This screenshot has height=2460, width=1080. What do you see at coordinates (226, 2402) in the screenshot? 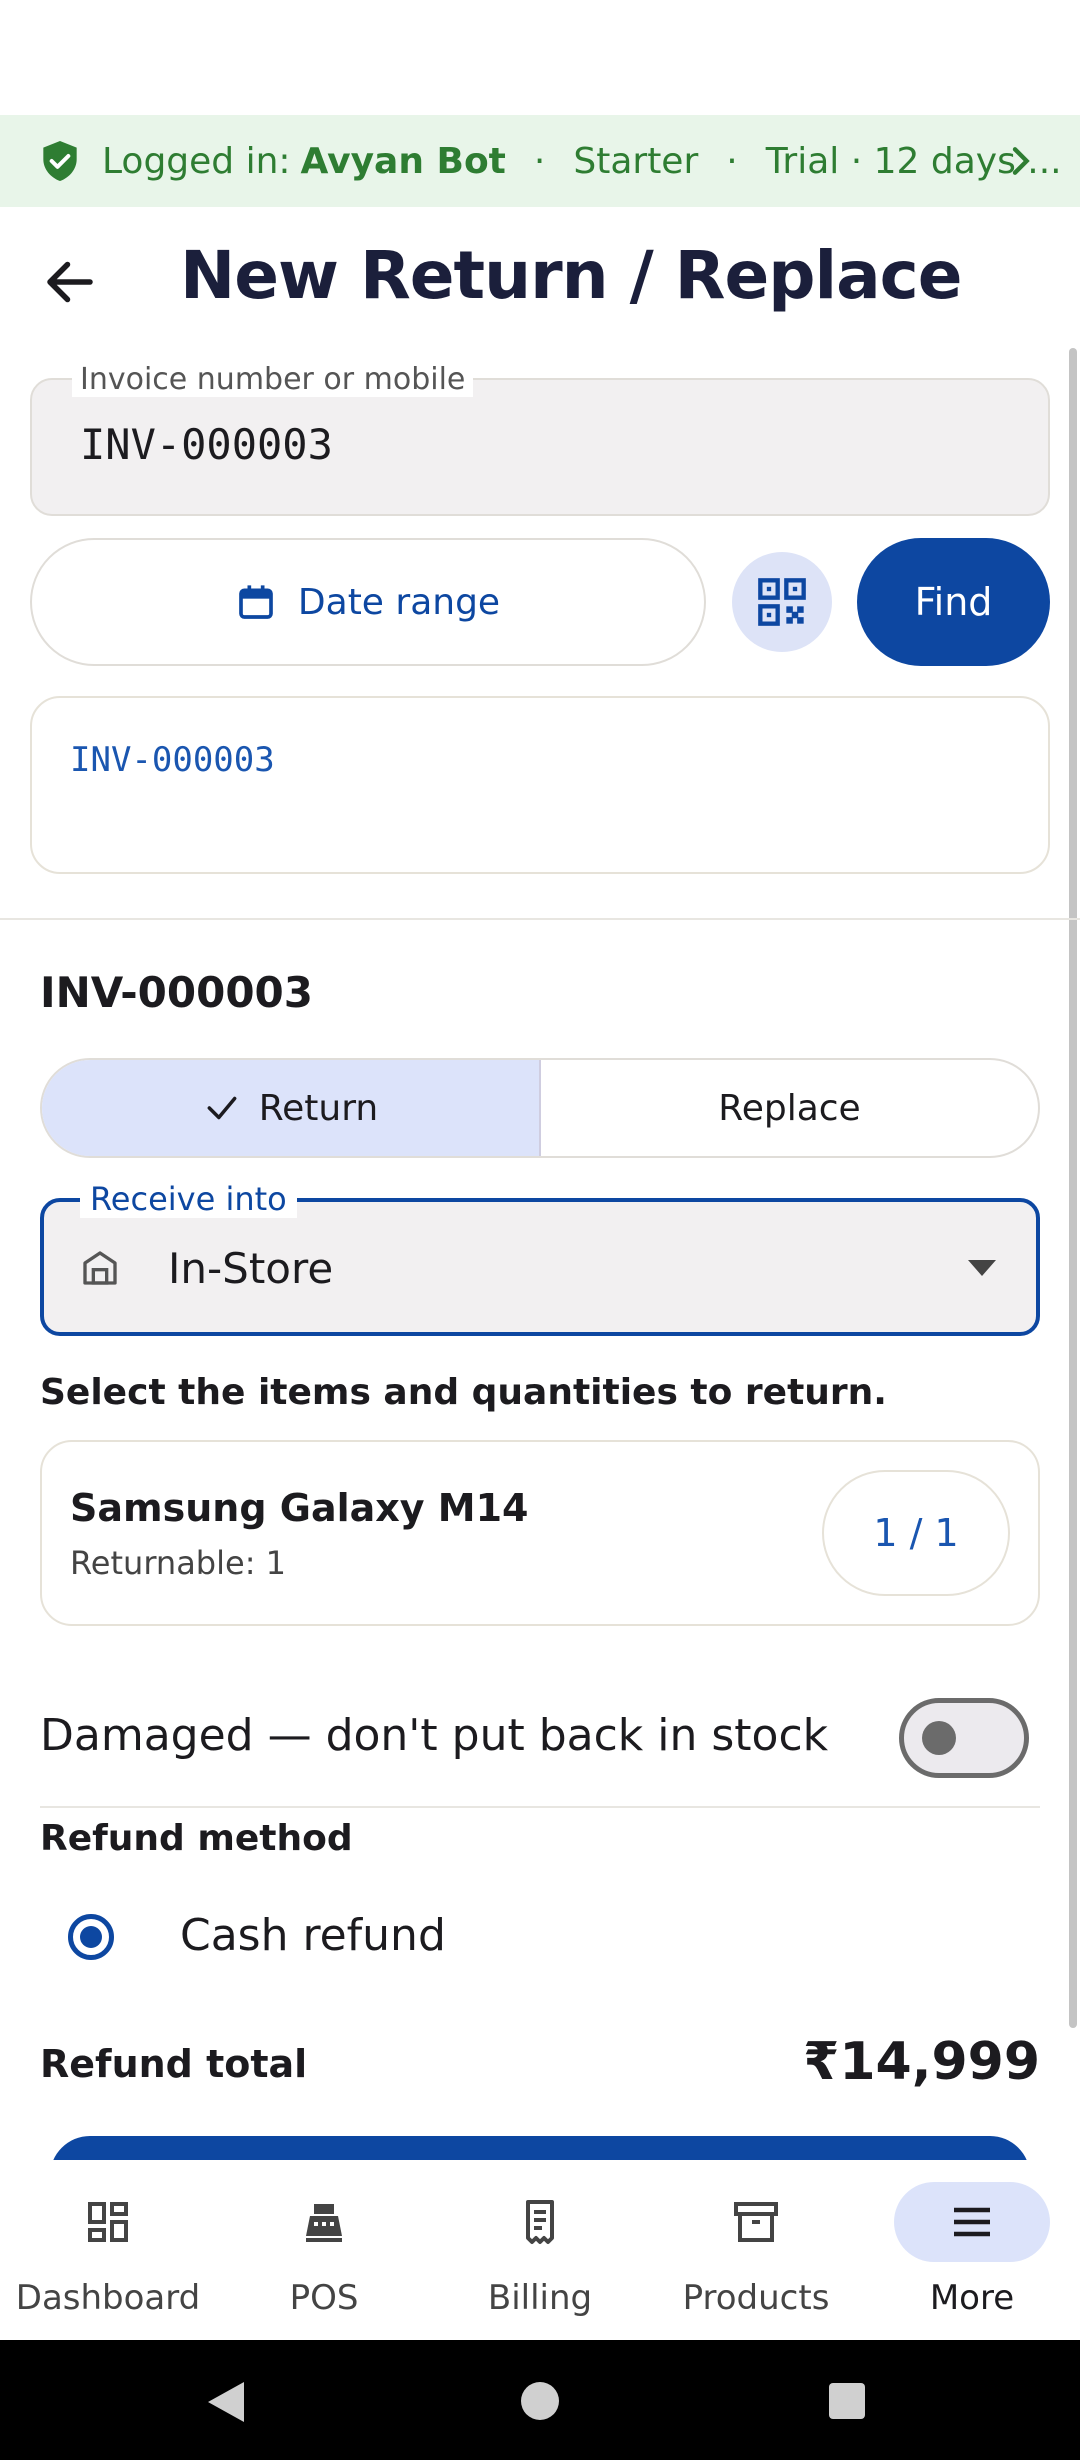
I see `system-back-icon` at bounding box center [226, 2402].